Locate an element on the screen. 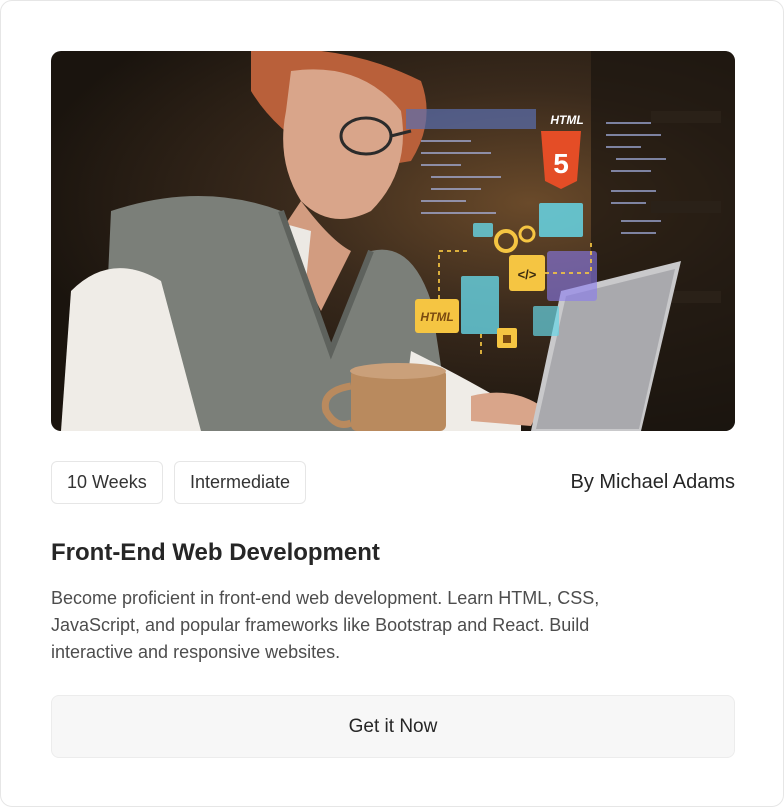 This screenshot has width=784, height=807. get-it-now-button: Get it Now is located at coordinates (393, 726).